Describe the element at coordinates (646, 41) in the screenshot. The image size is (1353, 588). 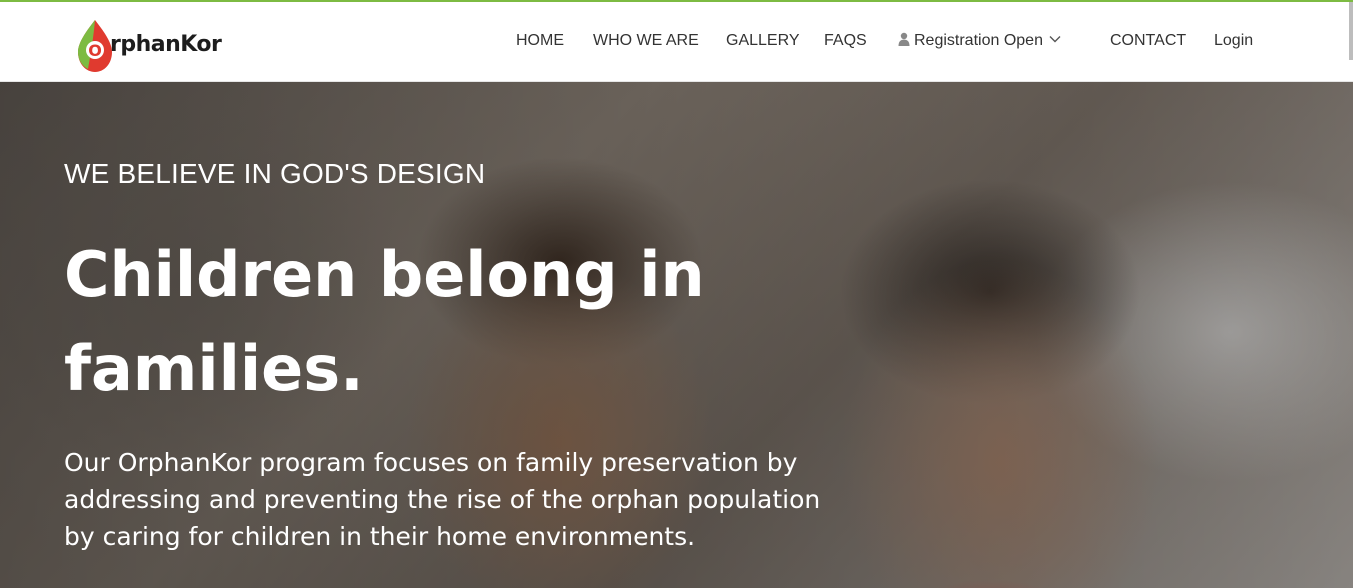
I see `nav-who-we-are: WHO WE ARE` at that location.